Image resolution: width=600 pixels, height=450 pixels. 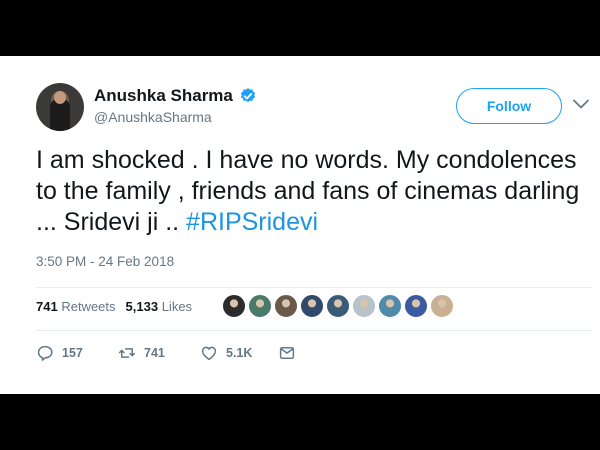 I want to click on verified-badge-icon, so click(x=248, y=95).